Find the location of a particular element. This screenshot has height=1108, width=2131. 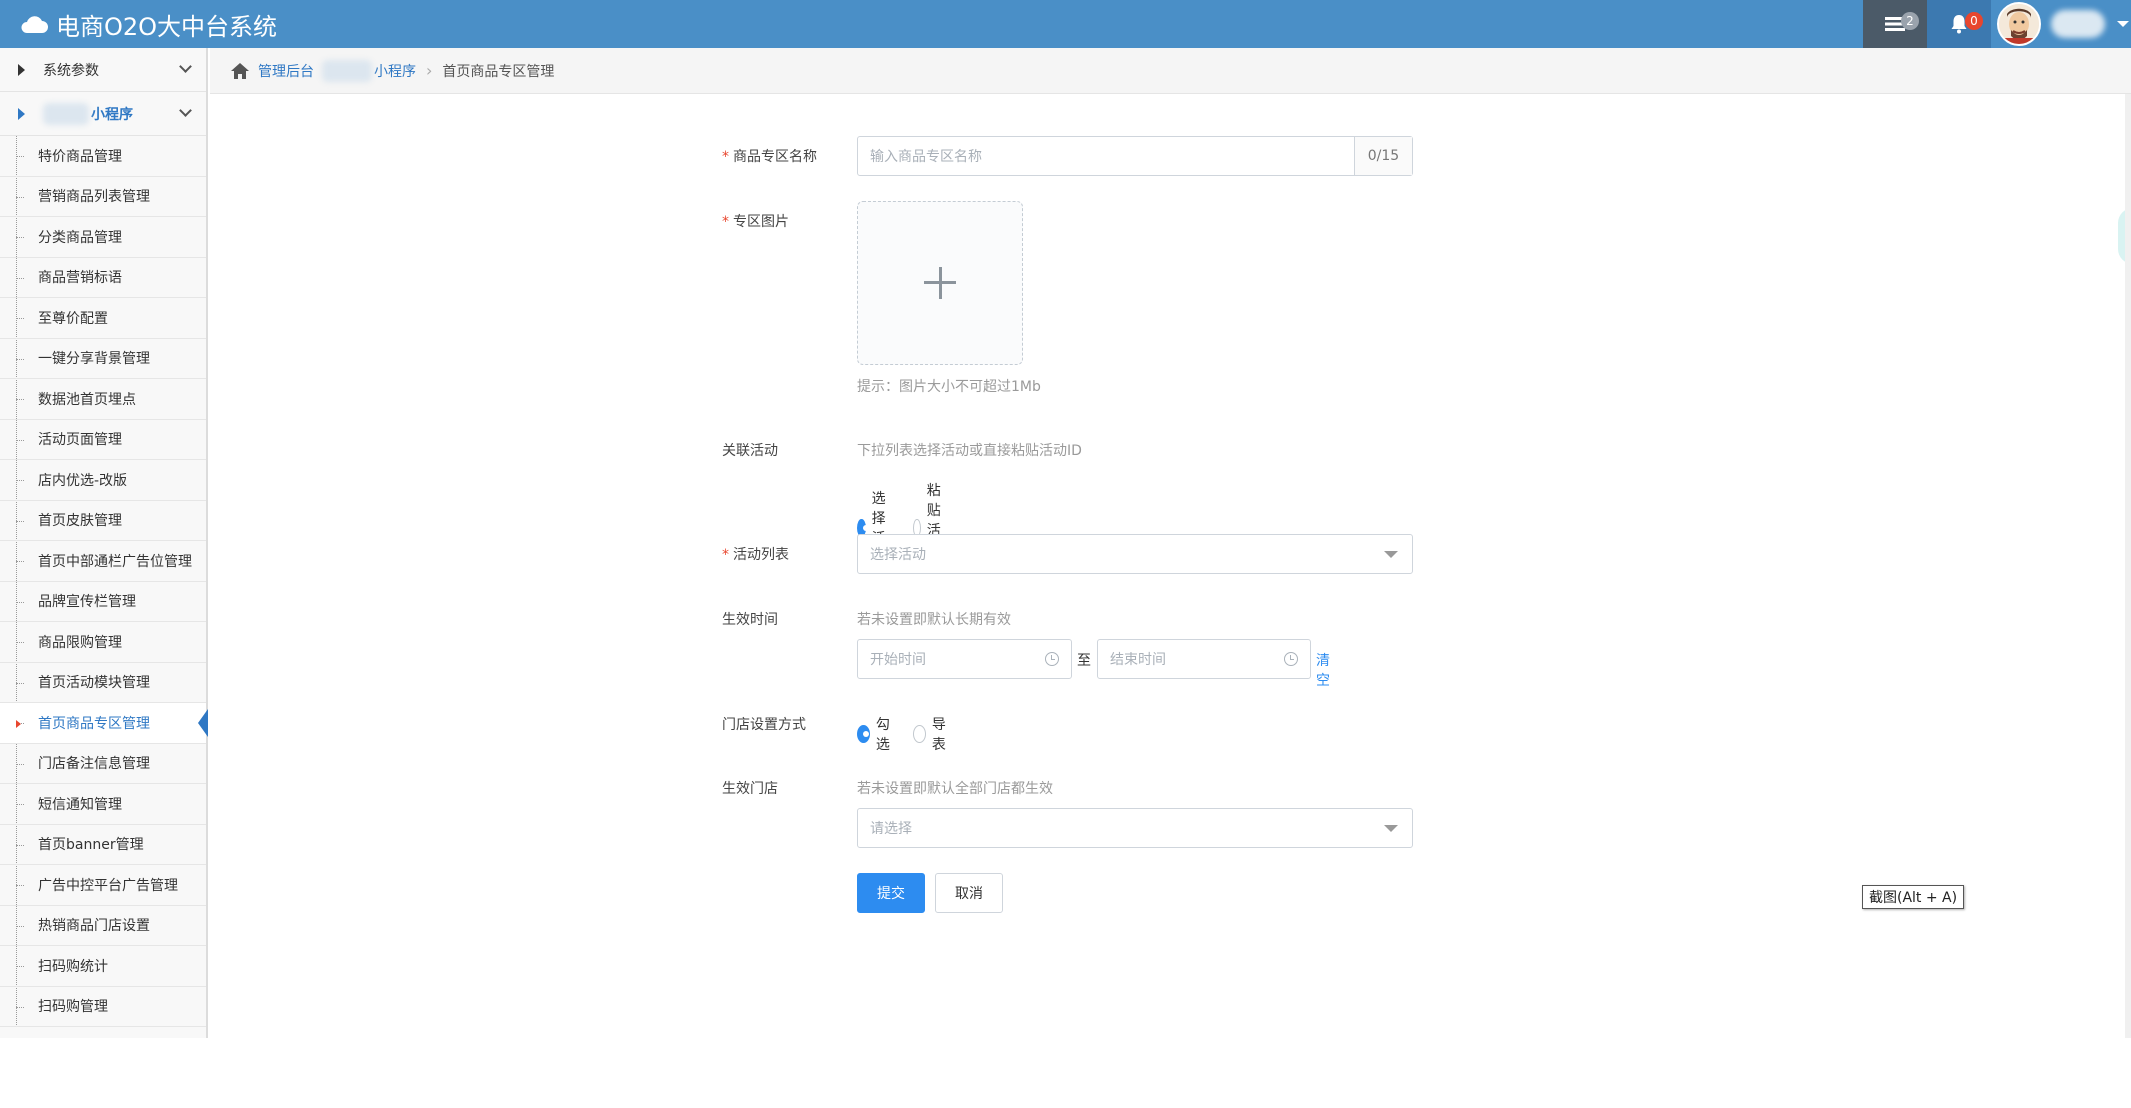

plus-icon is located at coordinates (940, 283).